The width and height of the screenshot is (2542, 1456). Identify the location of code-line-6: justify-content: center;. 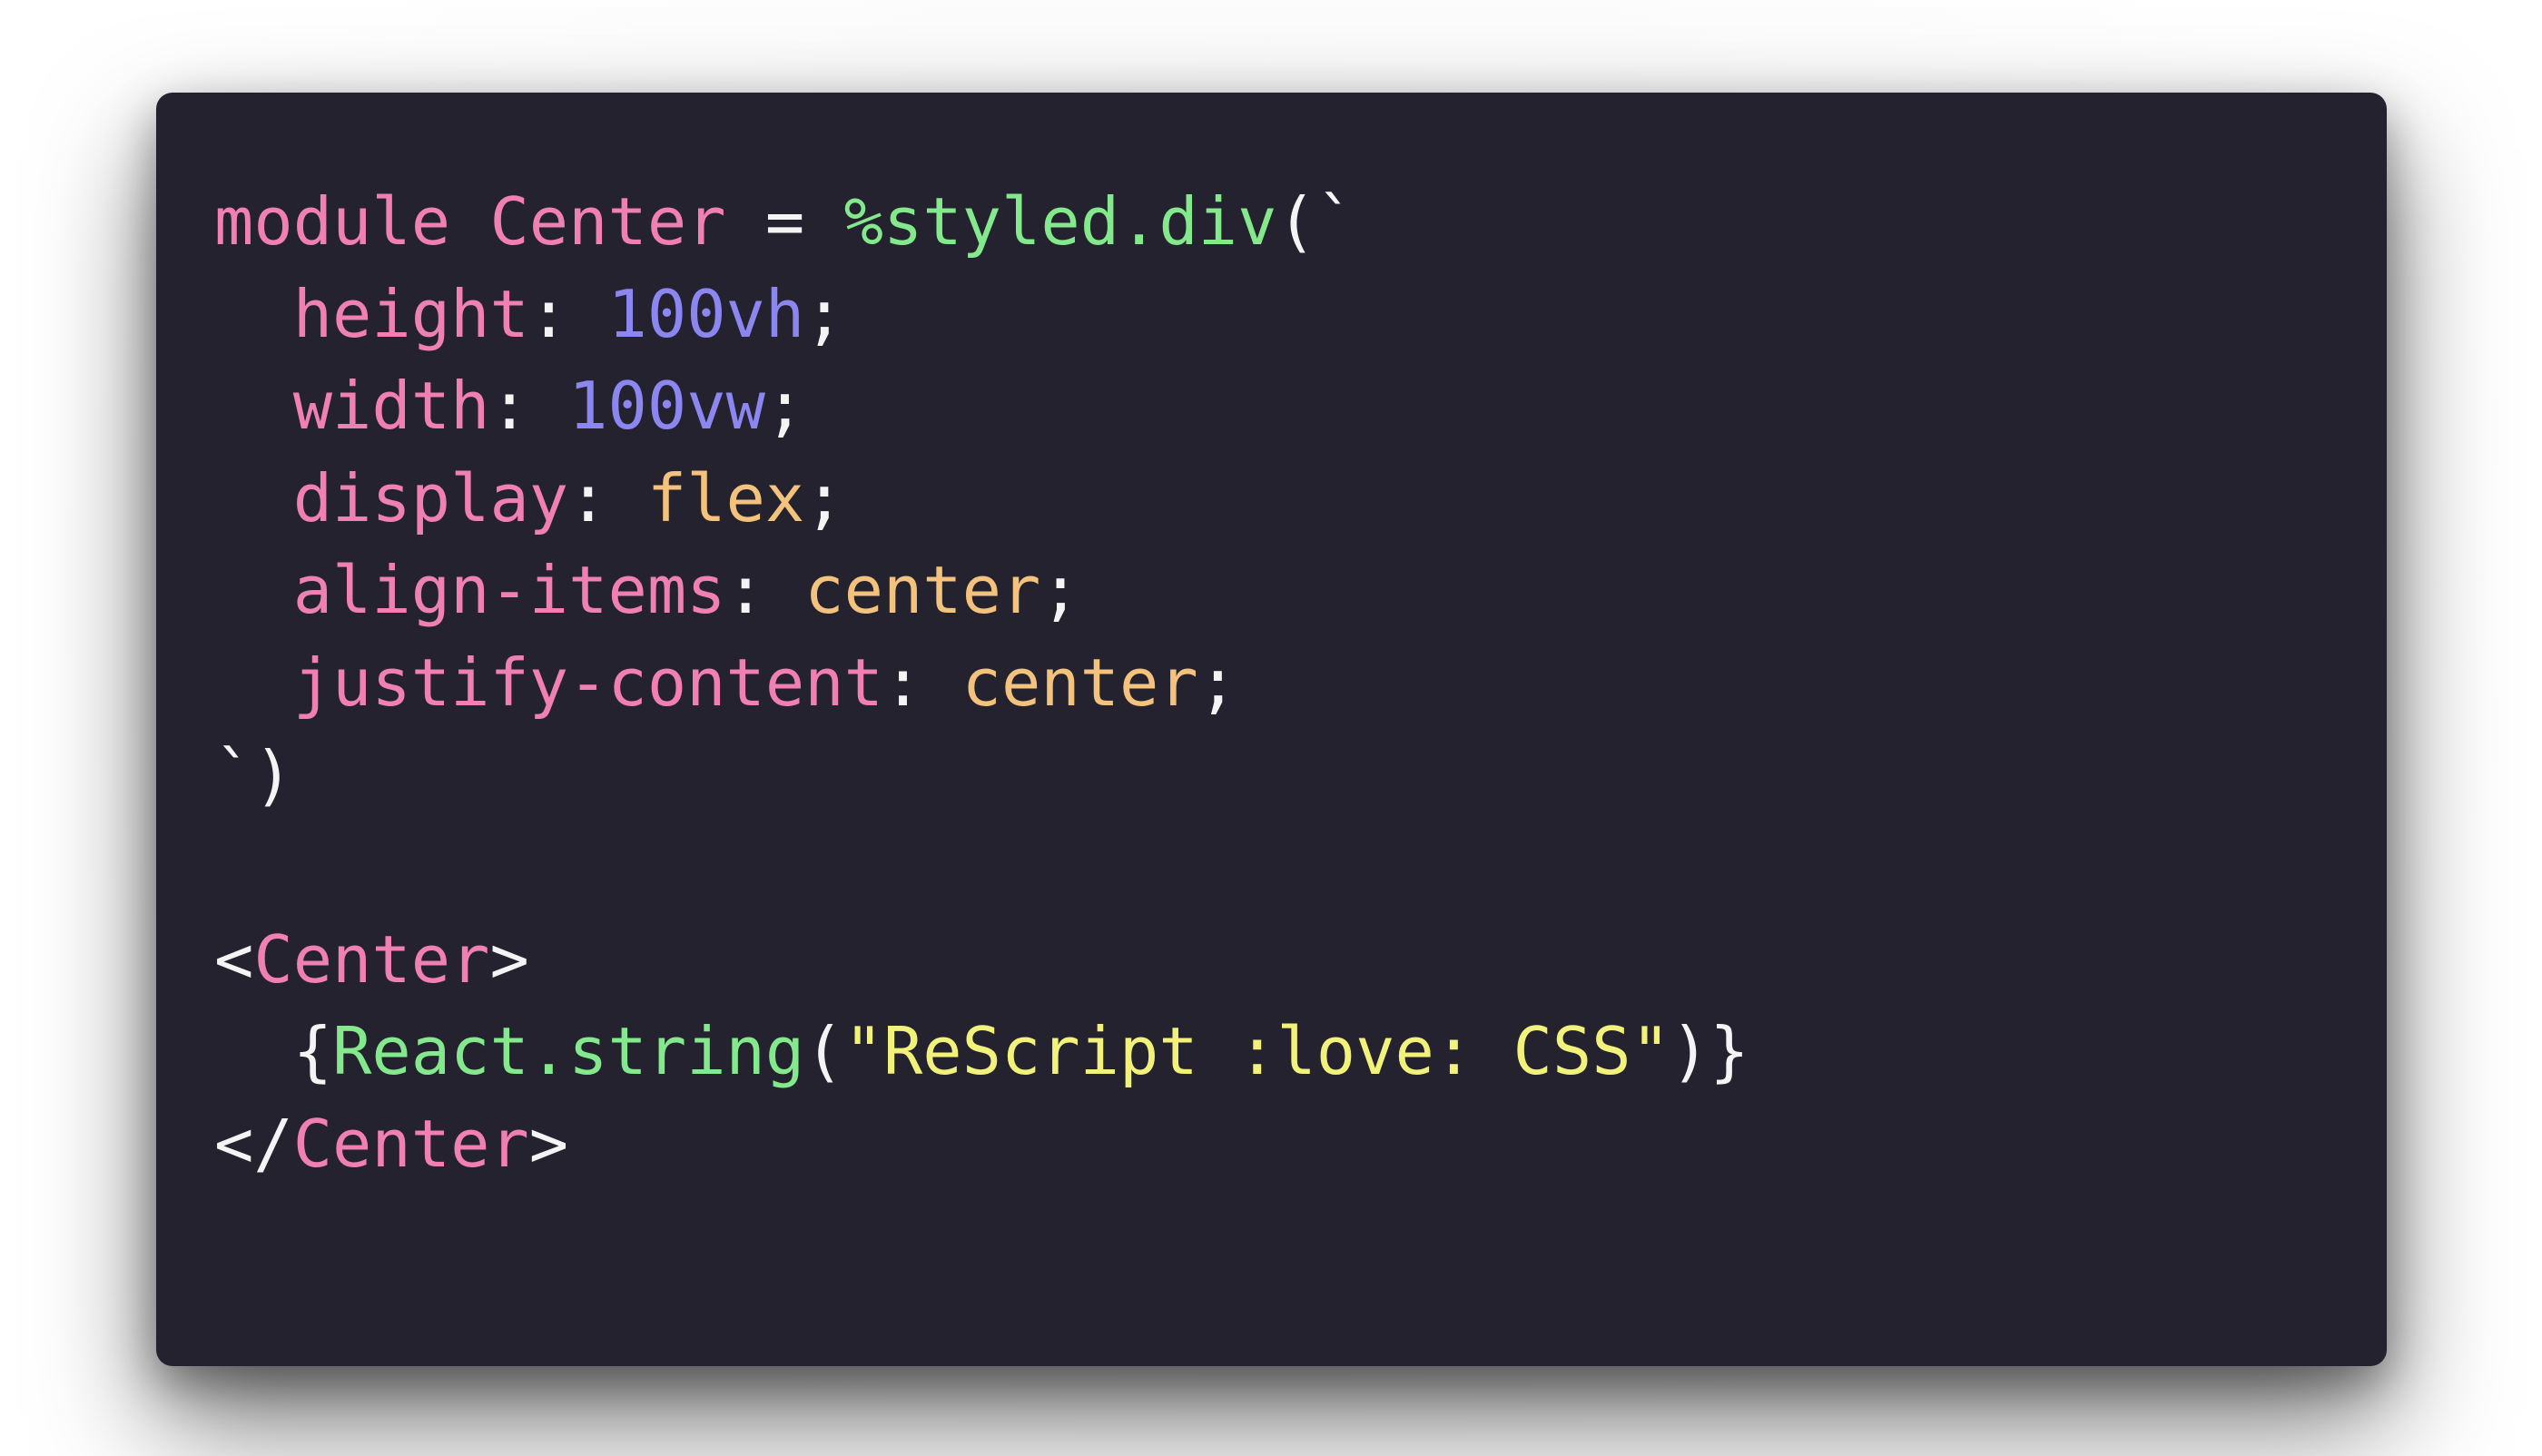
(981, 684).